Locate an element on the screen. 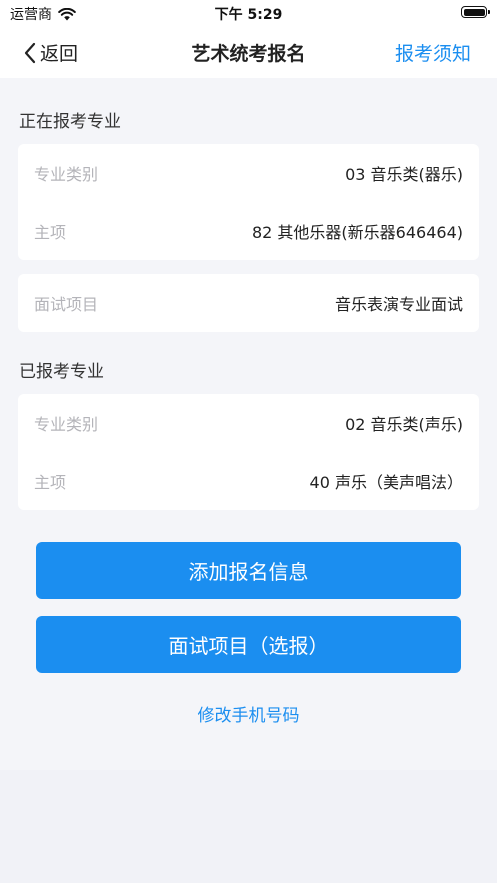 This screenshot has width=497, height=883. applied-main-value: 40 声乐（美声唱法） is located at coordinates (386, 482).